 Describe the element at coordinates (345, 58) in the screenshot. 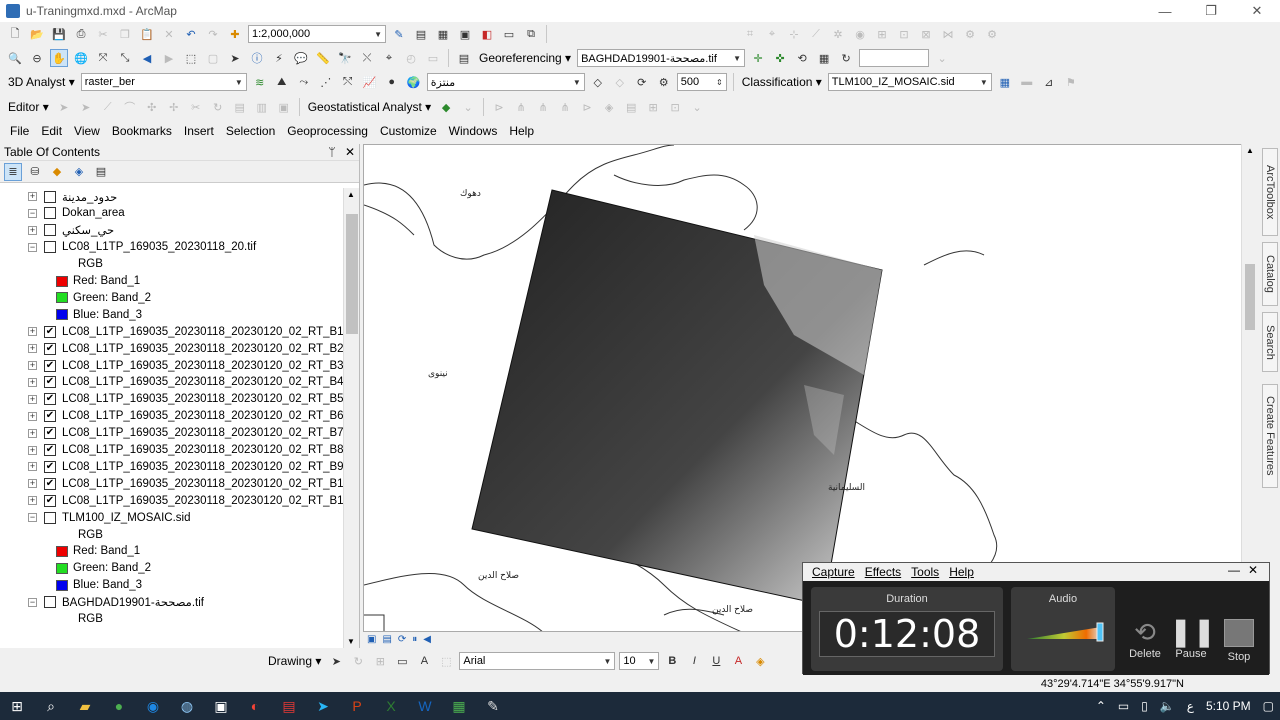

I see `find-icon: 🔭` at that location.